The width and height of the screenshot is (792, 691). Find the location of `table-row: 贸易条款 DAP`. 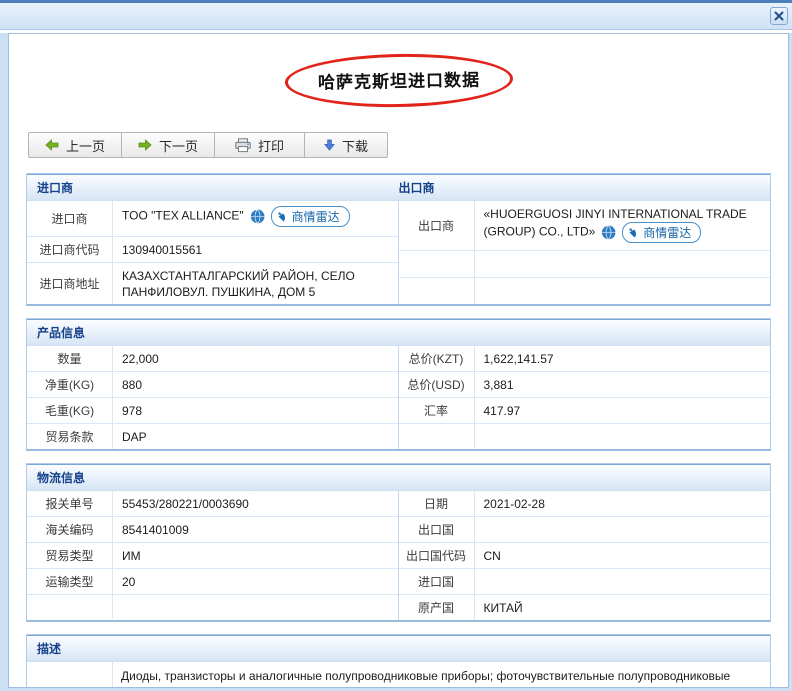

table-row: 贸易条款 DAP is located at coordinates (212, 436).